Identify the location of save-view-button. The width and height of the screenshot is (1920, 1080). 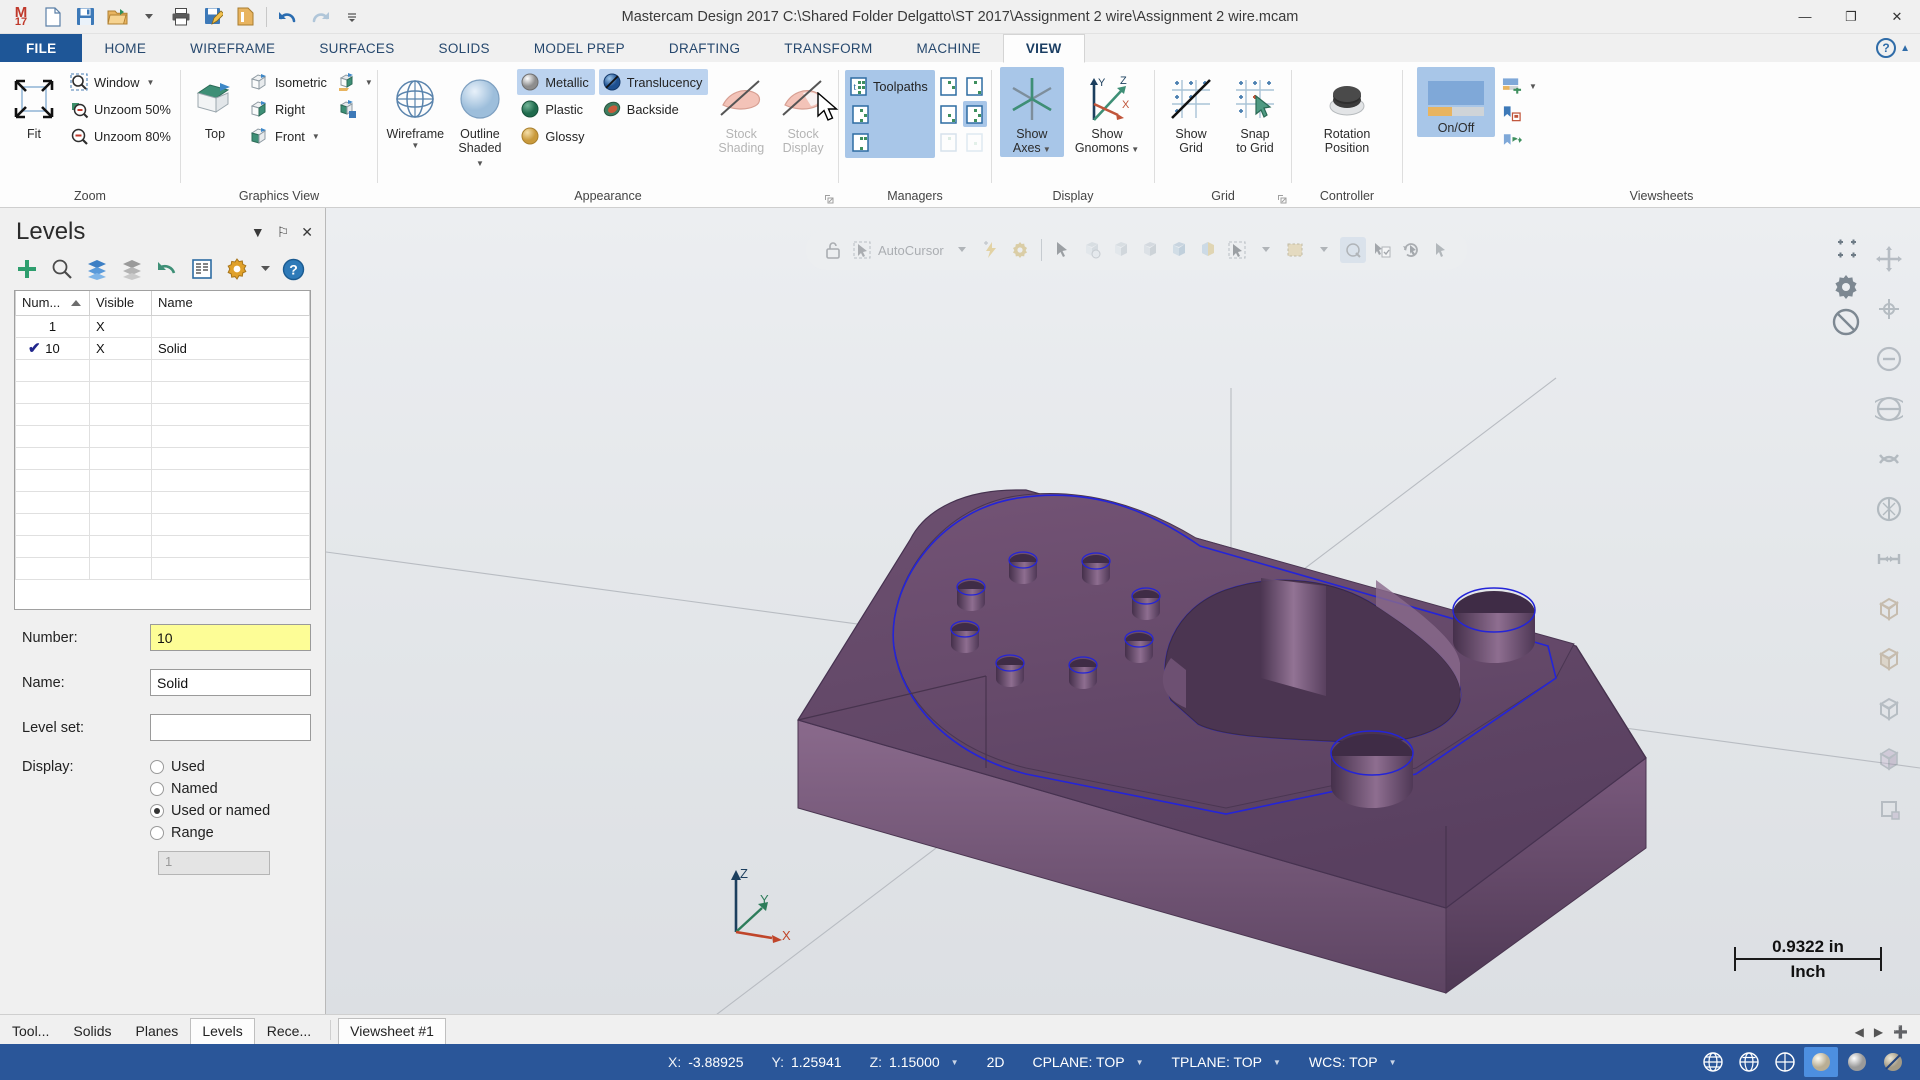
(357, 109).